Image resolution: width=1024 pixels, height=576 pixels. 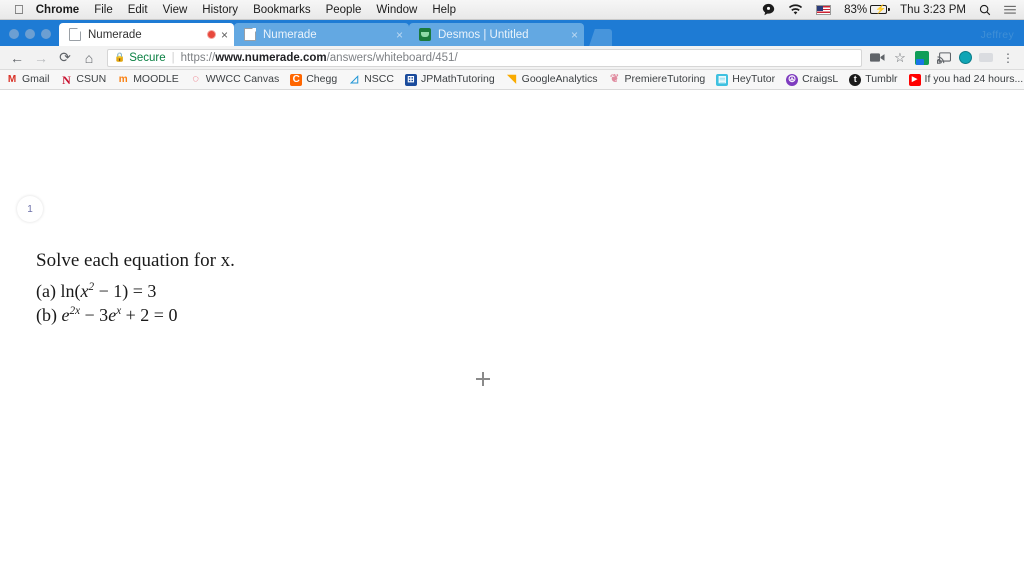 What do you see at coordinates (271, 57) in the screenshot?
I see `url-host: www.numerade.com` at bounding box center [271, 57].